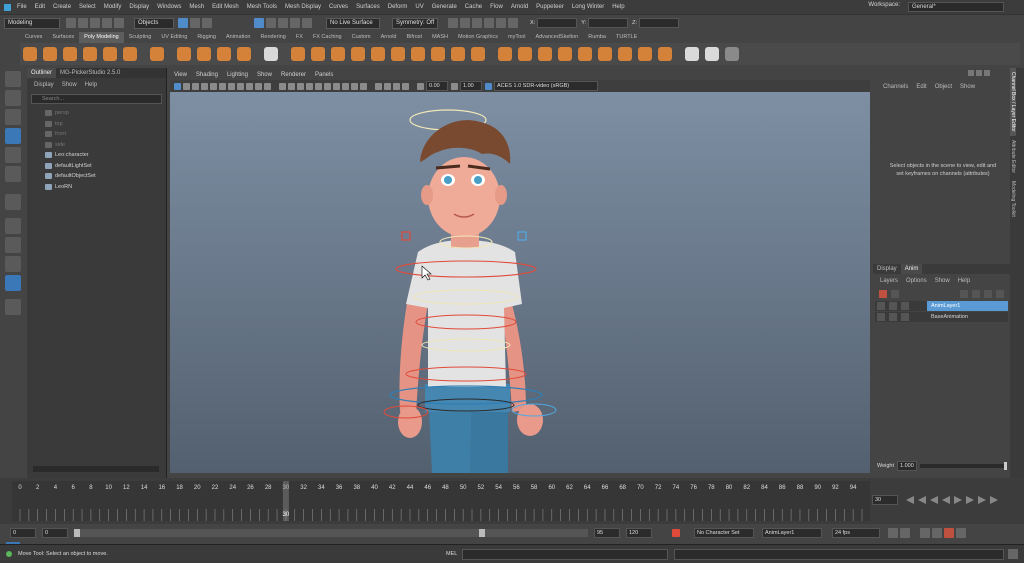 Image resolution: width=1024 pixels, height=563 pixels. I want to click on outliner-layout-icon, so click(13, 283).